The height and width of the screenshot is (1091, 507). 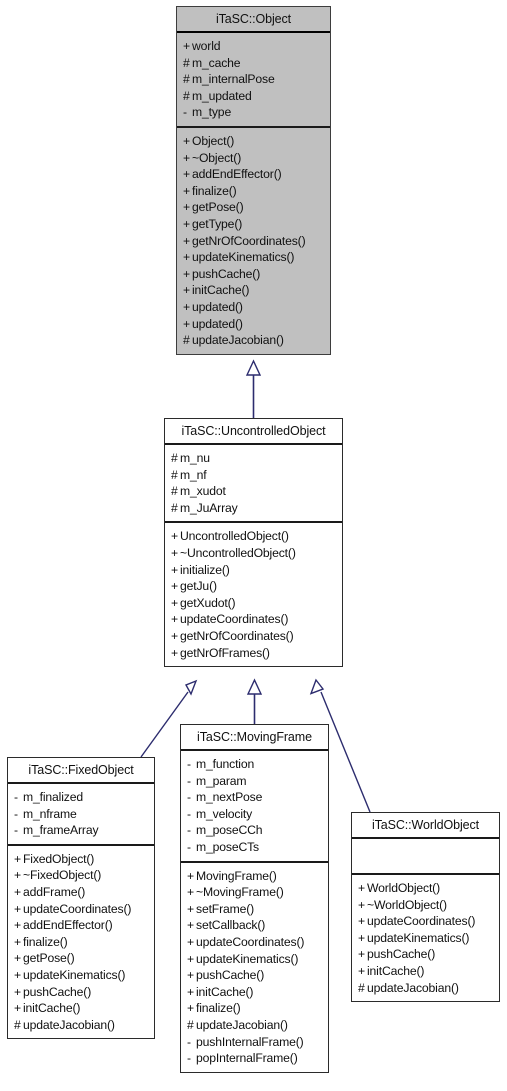 What do you see at coordinates (193, 474) in the screenshot?
I see `member-name: m_nf` at bounding box center [193, 474].